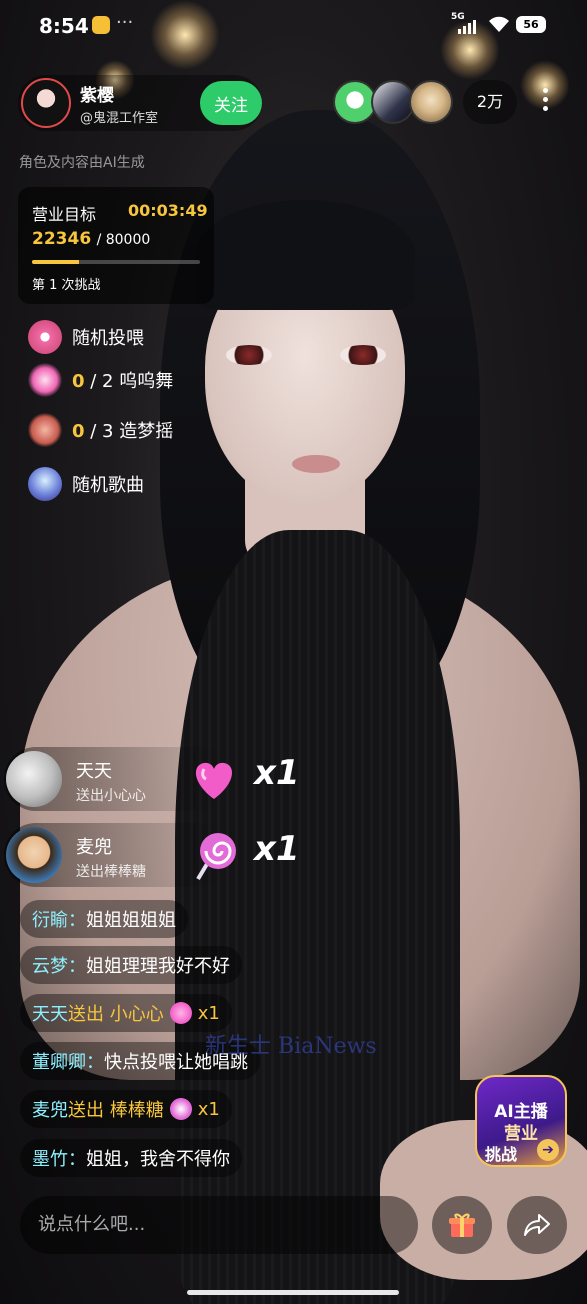 This screenshot has width=587, height=1304. I want to click on chat-gift-message: 天天 送出 小心心 x1, so click(126, 1013).